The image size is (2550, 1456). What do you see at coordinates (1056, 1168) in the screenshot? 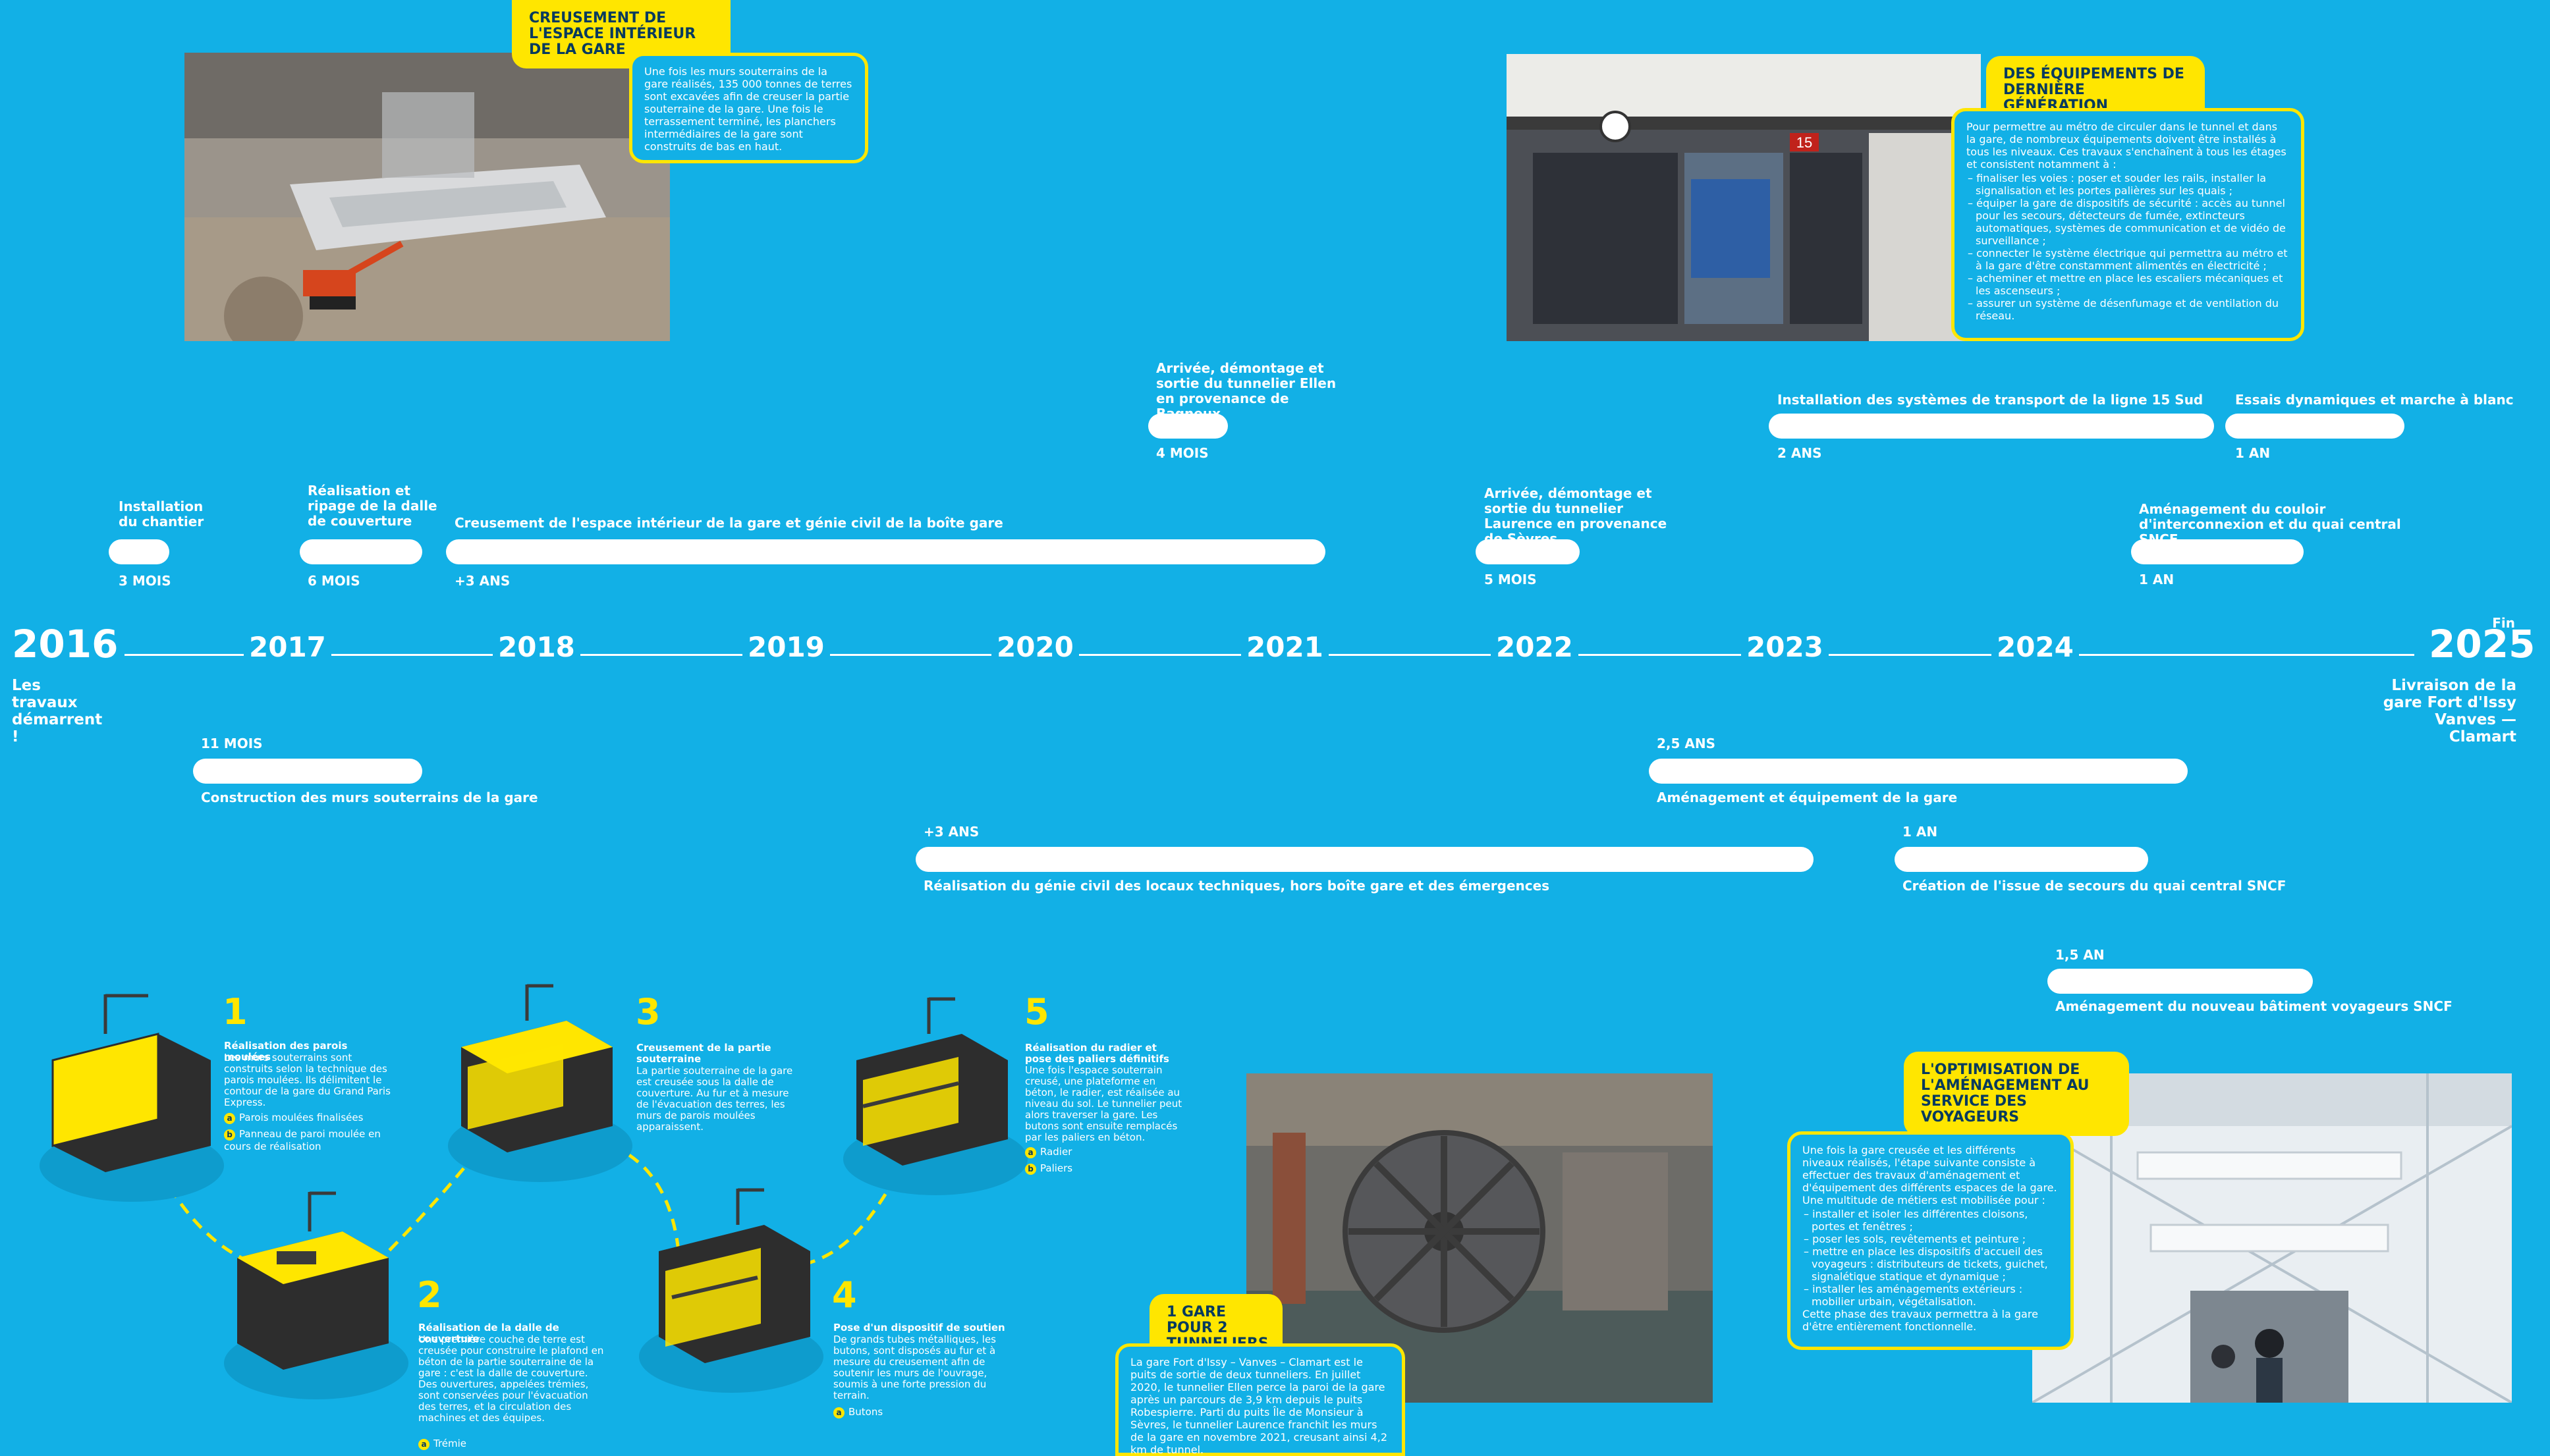
I see `legend-text: Paliers` at bounding box center [1056, 1168].